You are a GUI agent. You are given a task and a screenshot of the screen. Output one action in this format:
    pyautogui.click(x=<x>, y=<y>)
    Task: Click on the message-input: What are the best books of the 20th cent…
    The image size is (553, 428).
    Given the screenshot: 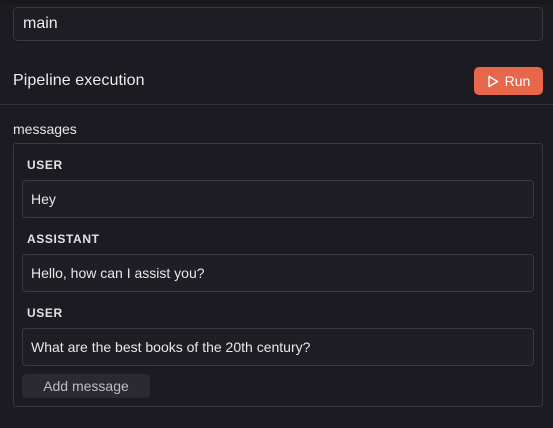 What is the action you would take?
    pyautogui.click(x=278, y=347)
    